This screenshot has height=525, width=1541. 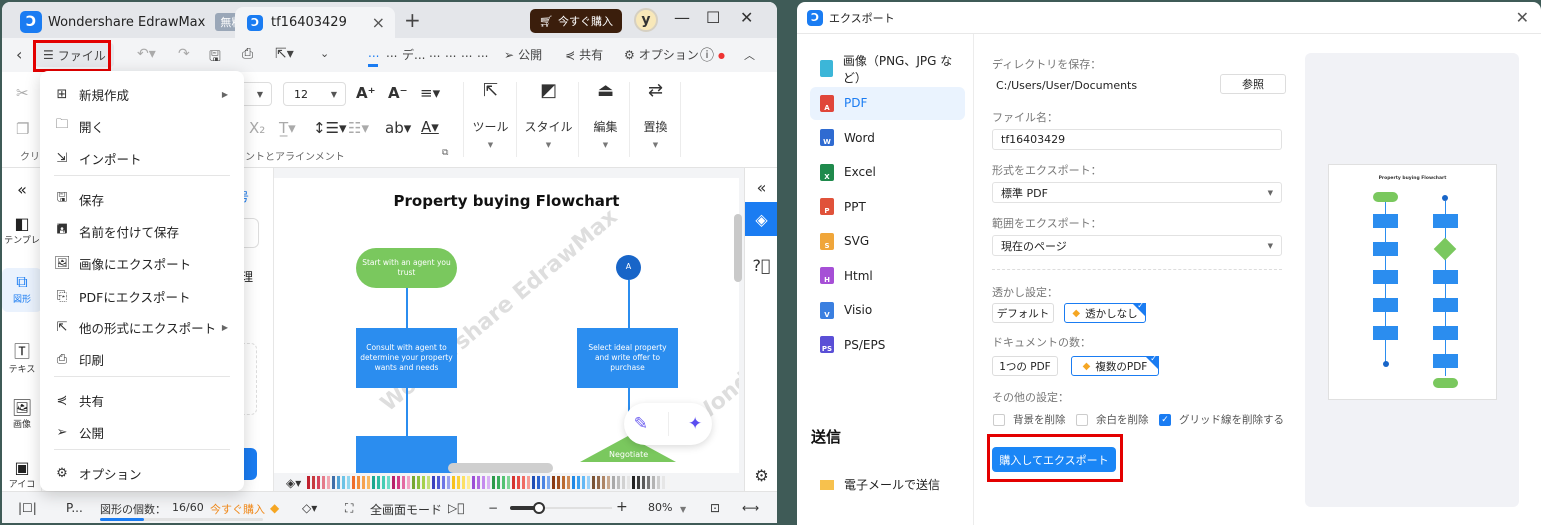 I want to click on magic-wand-icon: ✎, so click(x=641, y=424).